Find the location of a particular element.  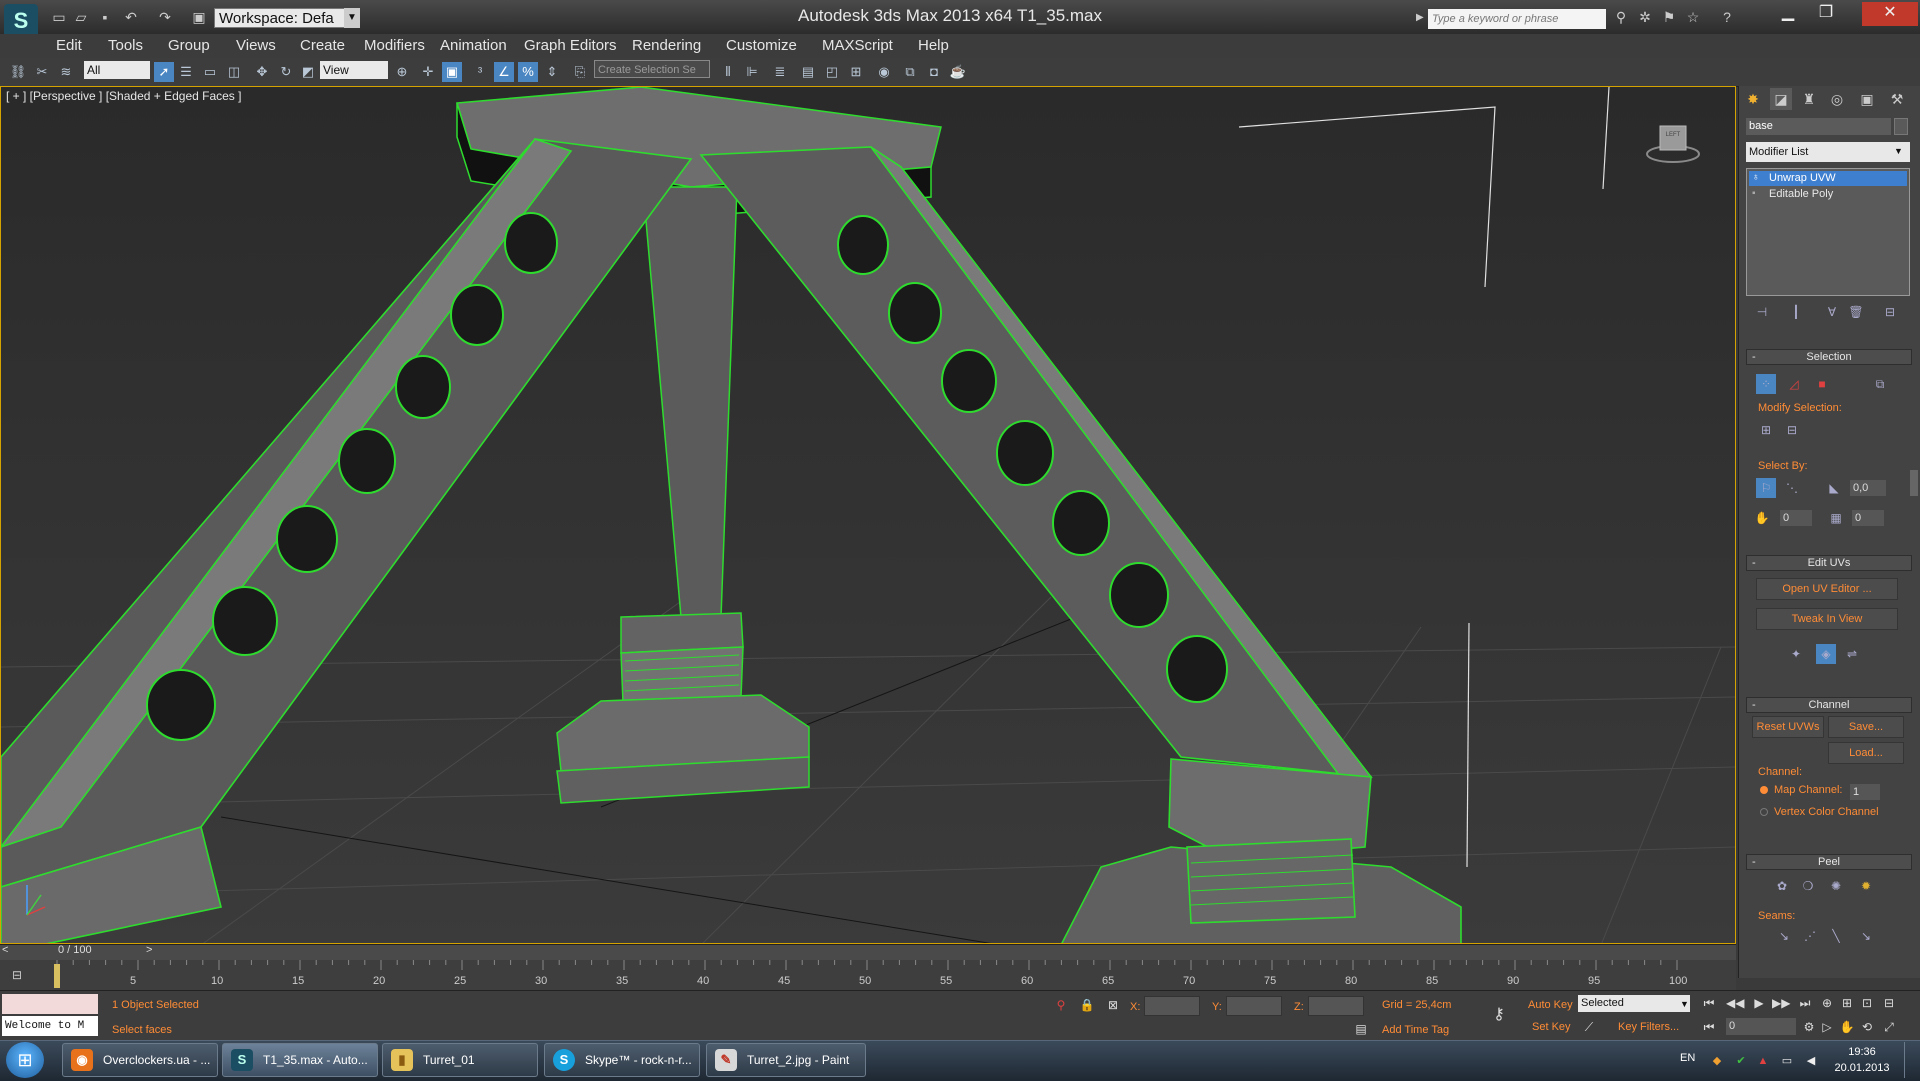

show-desktop-button is located at coordinates (1911, 1060).